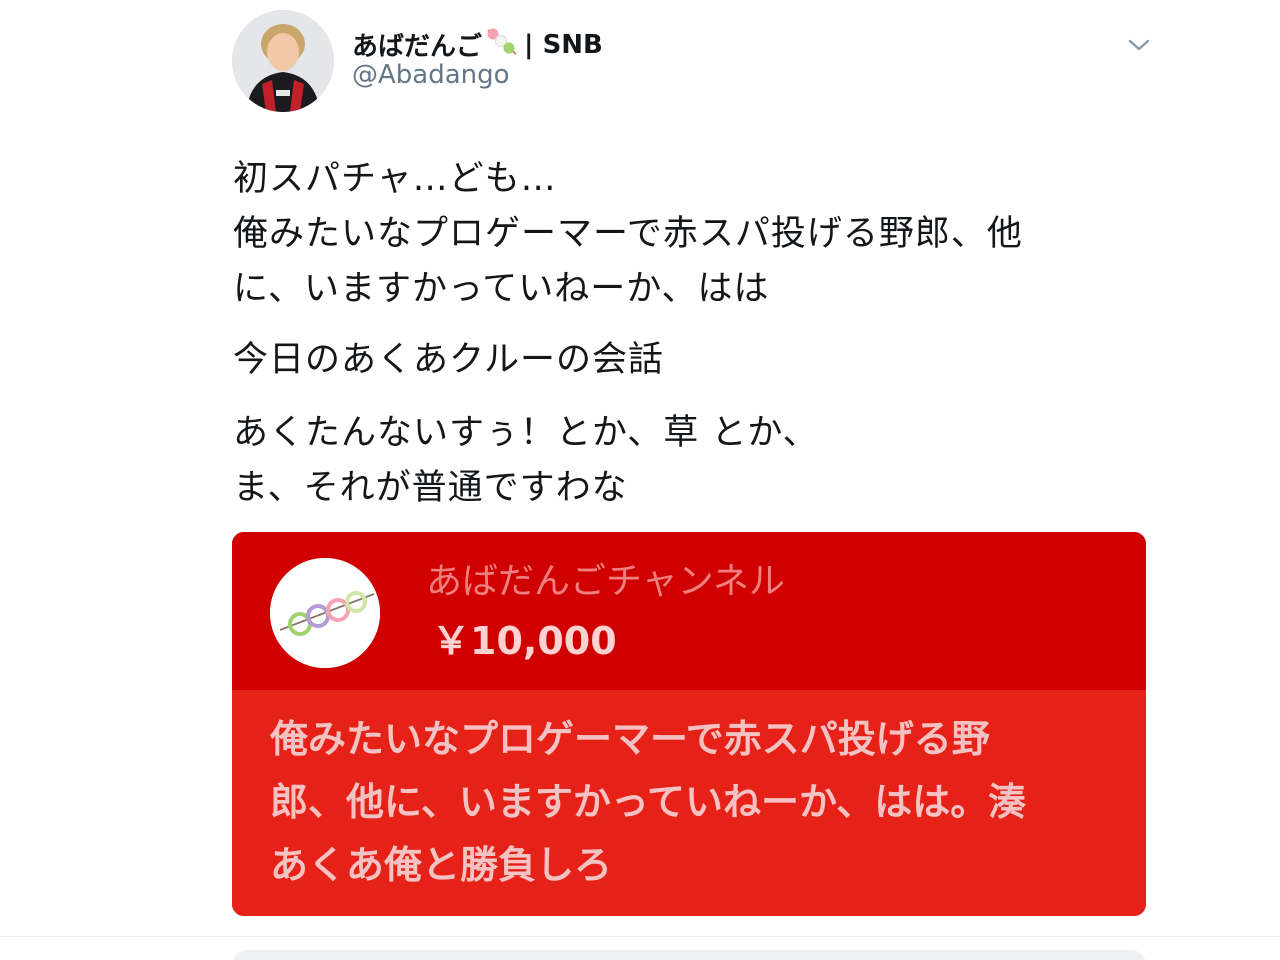  I want to click on tweet-text-line-5: あくたんないすぅ！とか、草 とか、, so click(526, 433).